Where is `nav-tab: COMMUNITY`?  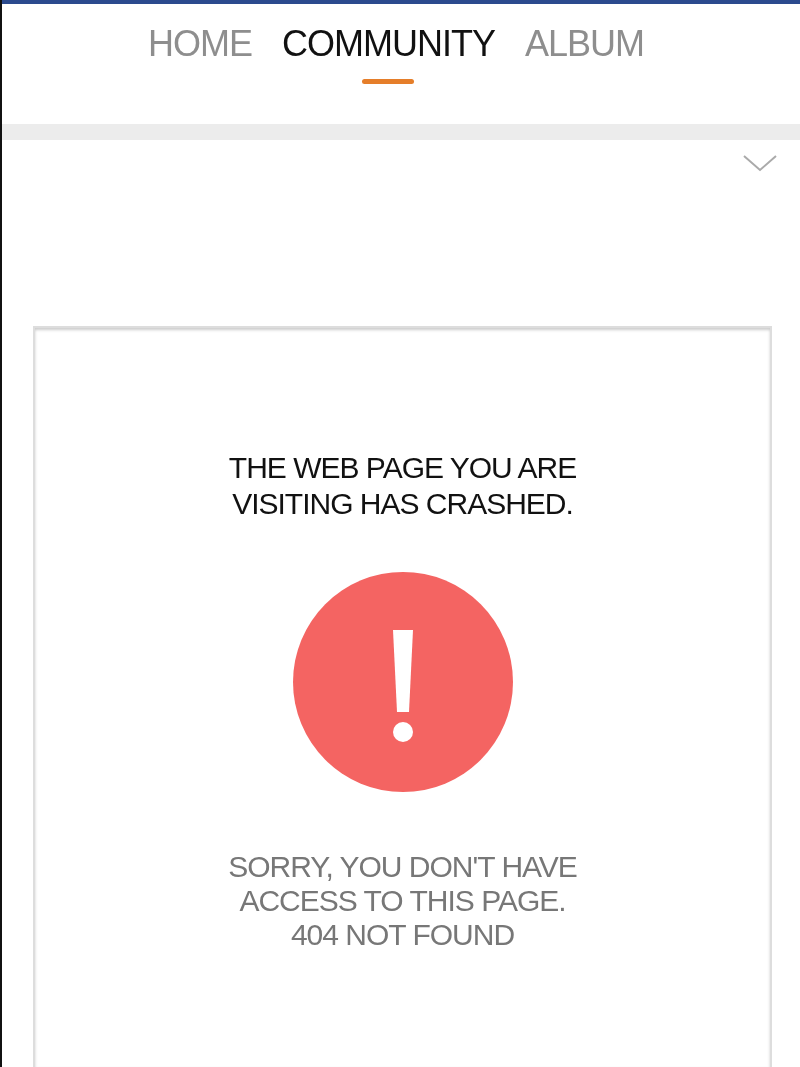 nav-tab: COMMUNITY is located at coordinates (388, 56).